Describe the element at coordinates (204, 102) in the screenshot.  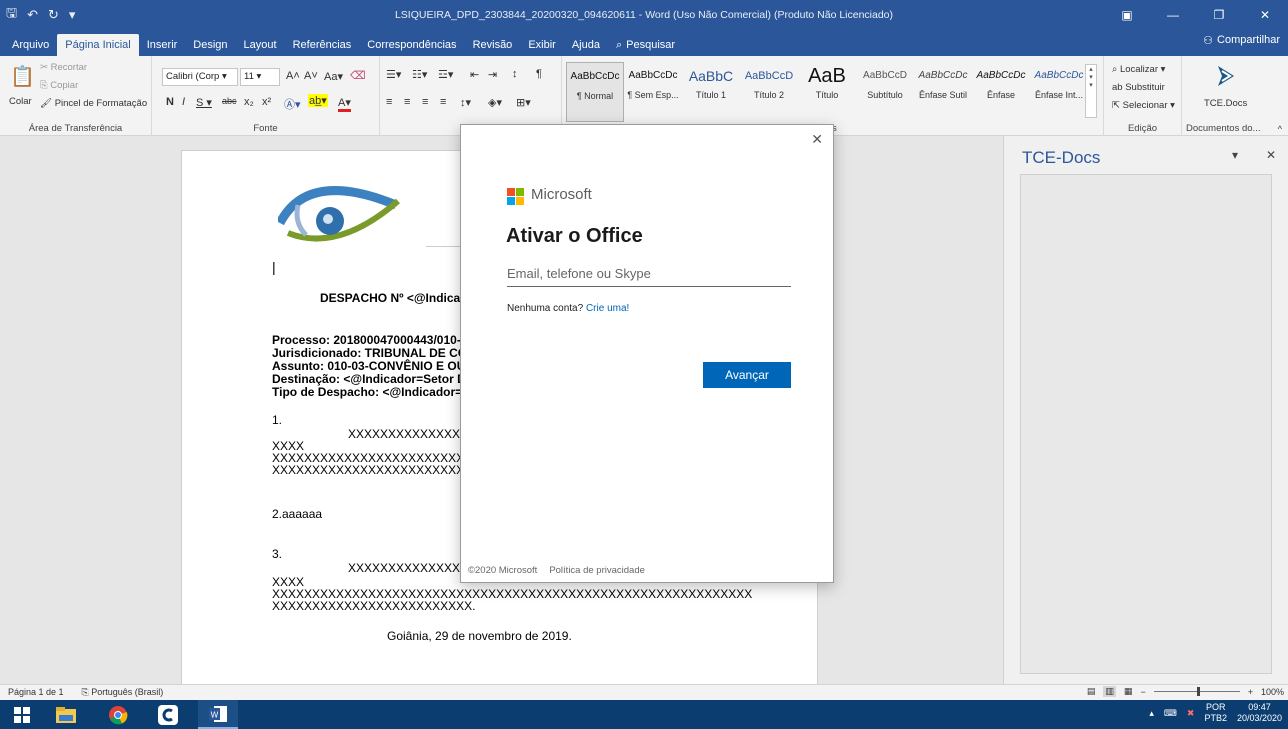
I see `underline-button: S ▾` at that location.